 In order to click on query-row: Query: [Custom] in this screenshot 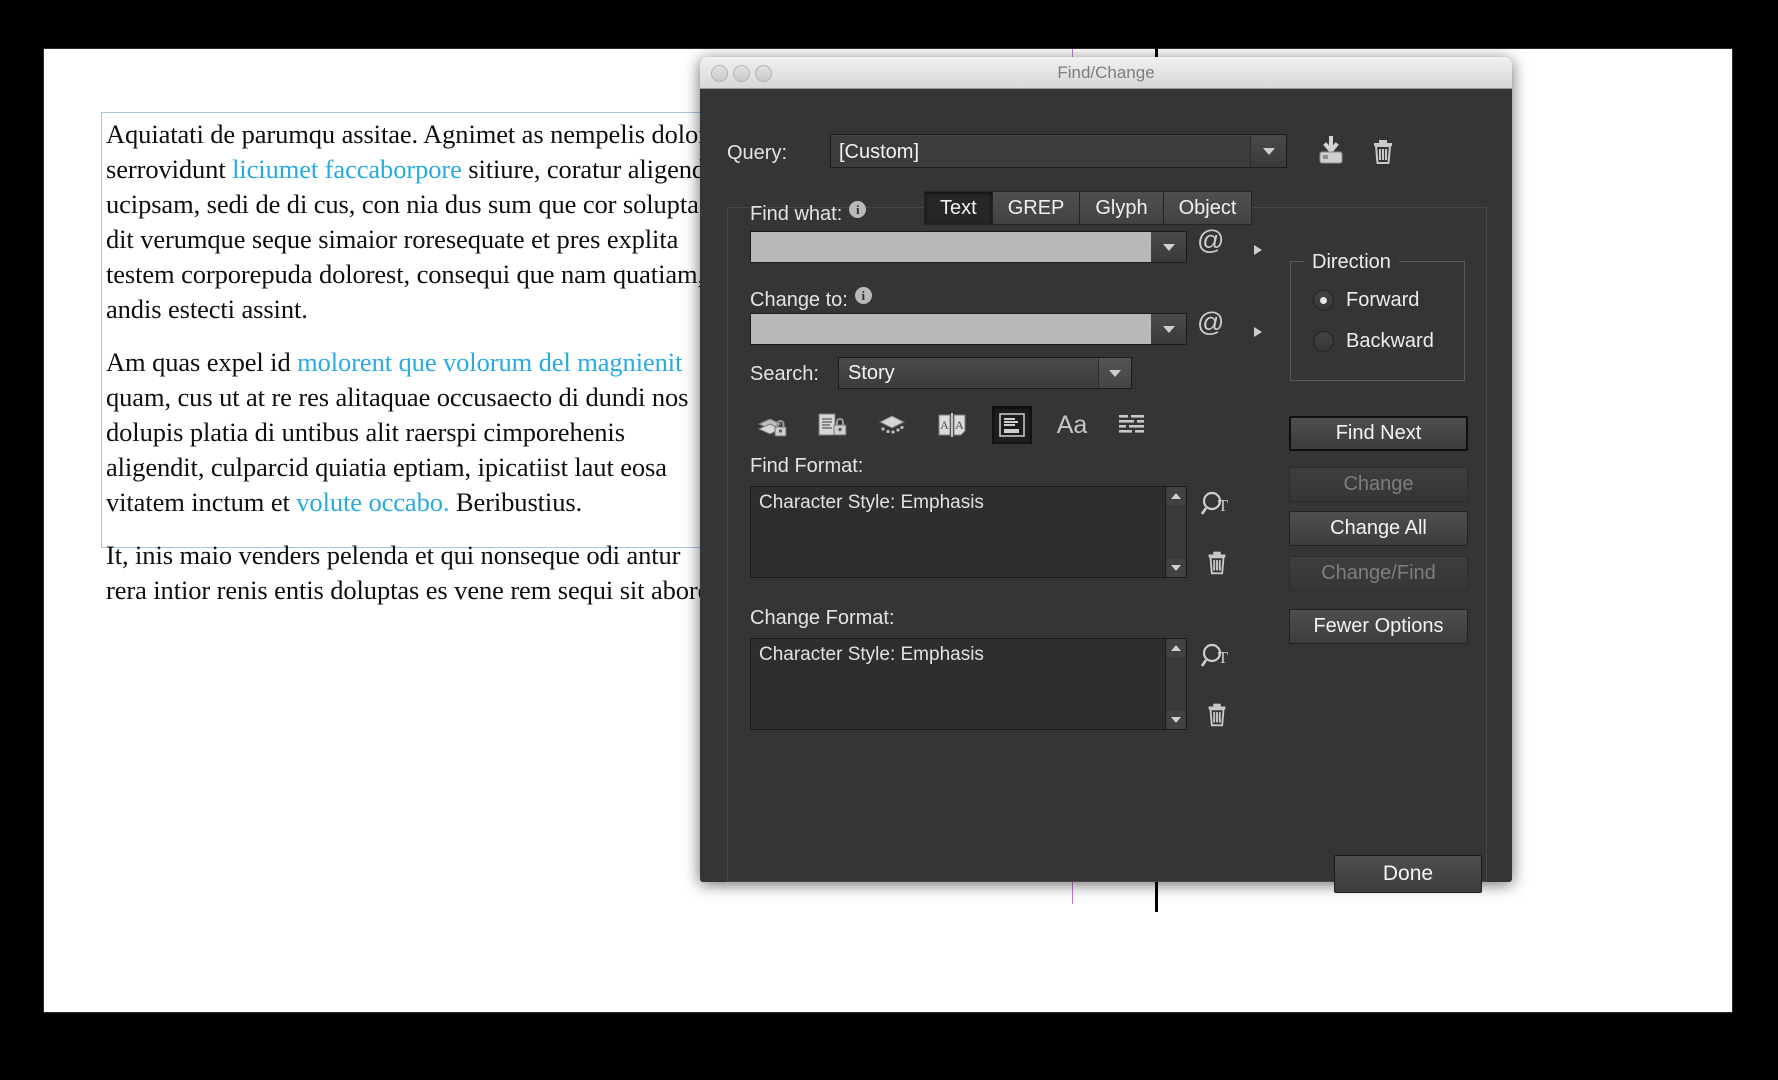, I will do `click(1109, 152)`.